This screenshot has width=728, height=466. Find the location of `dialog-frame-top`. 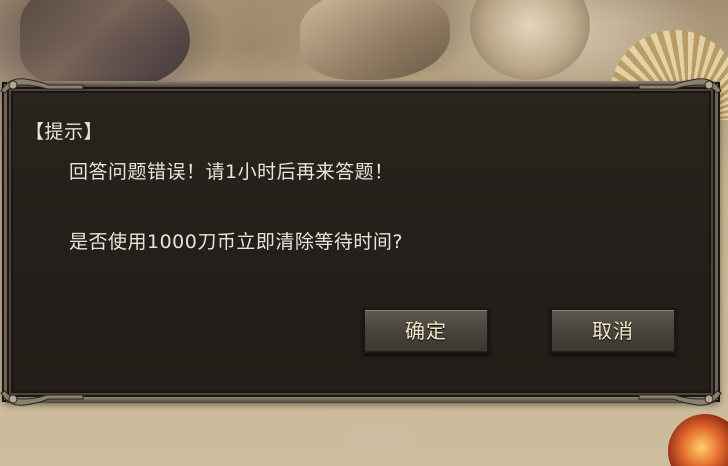

dialog-frame-top is located at coordinates (361, 84).